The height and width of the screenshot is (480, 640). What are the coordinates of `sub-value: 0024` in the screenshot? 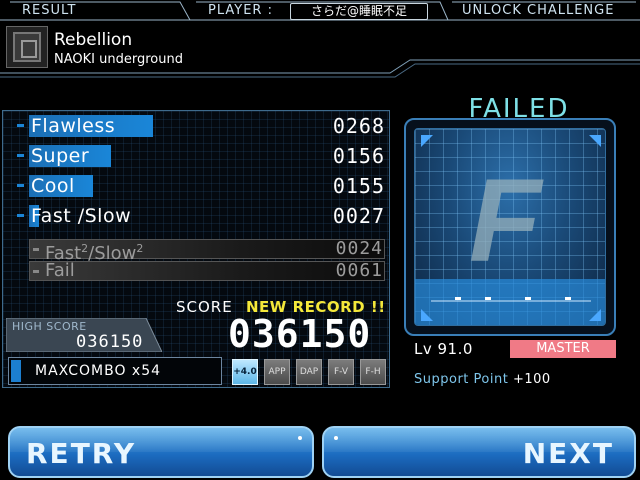 It's located at (359, 248).